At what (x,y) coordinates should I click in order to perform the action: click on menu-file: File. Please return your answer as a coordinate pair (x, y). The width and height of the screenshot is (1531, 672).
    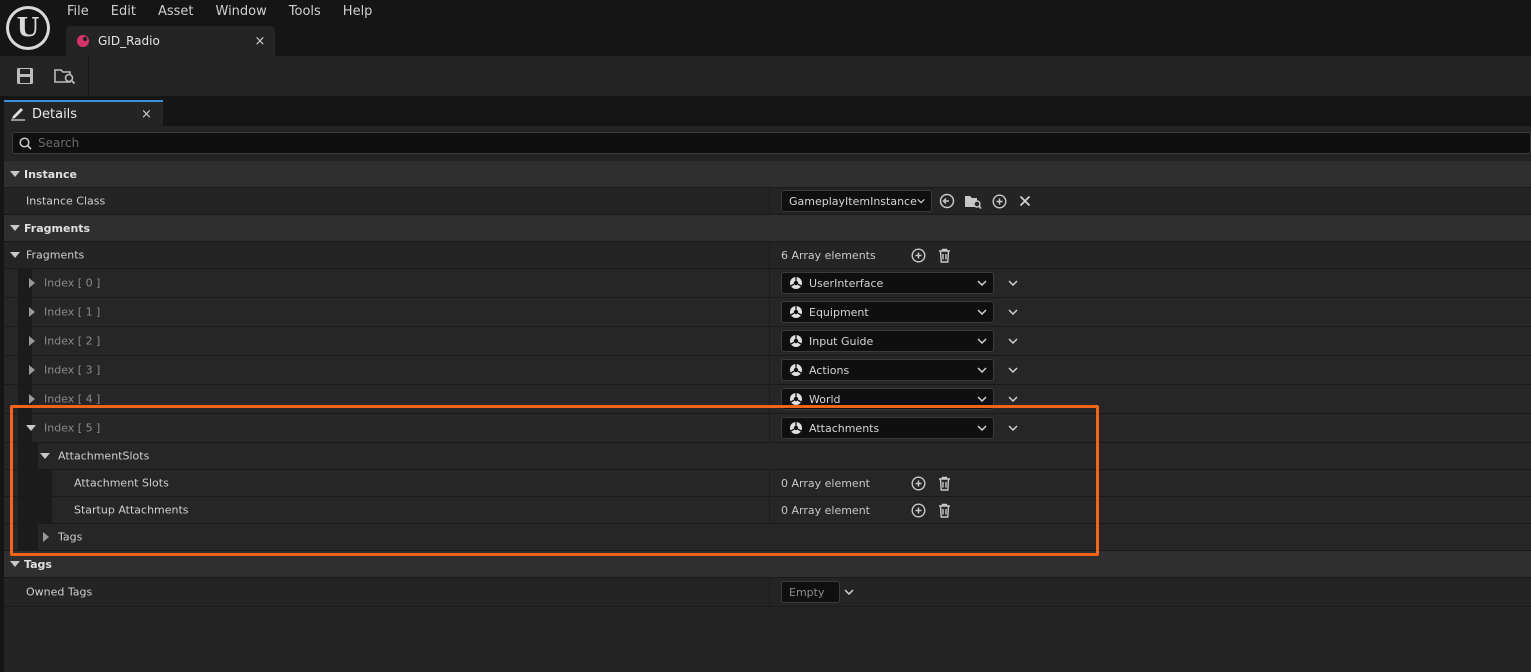
    Looking at the image, I should click on (78, 12).